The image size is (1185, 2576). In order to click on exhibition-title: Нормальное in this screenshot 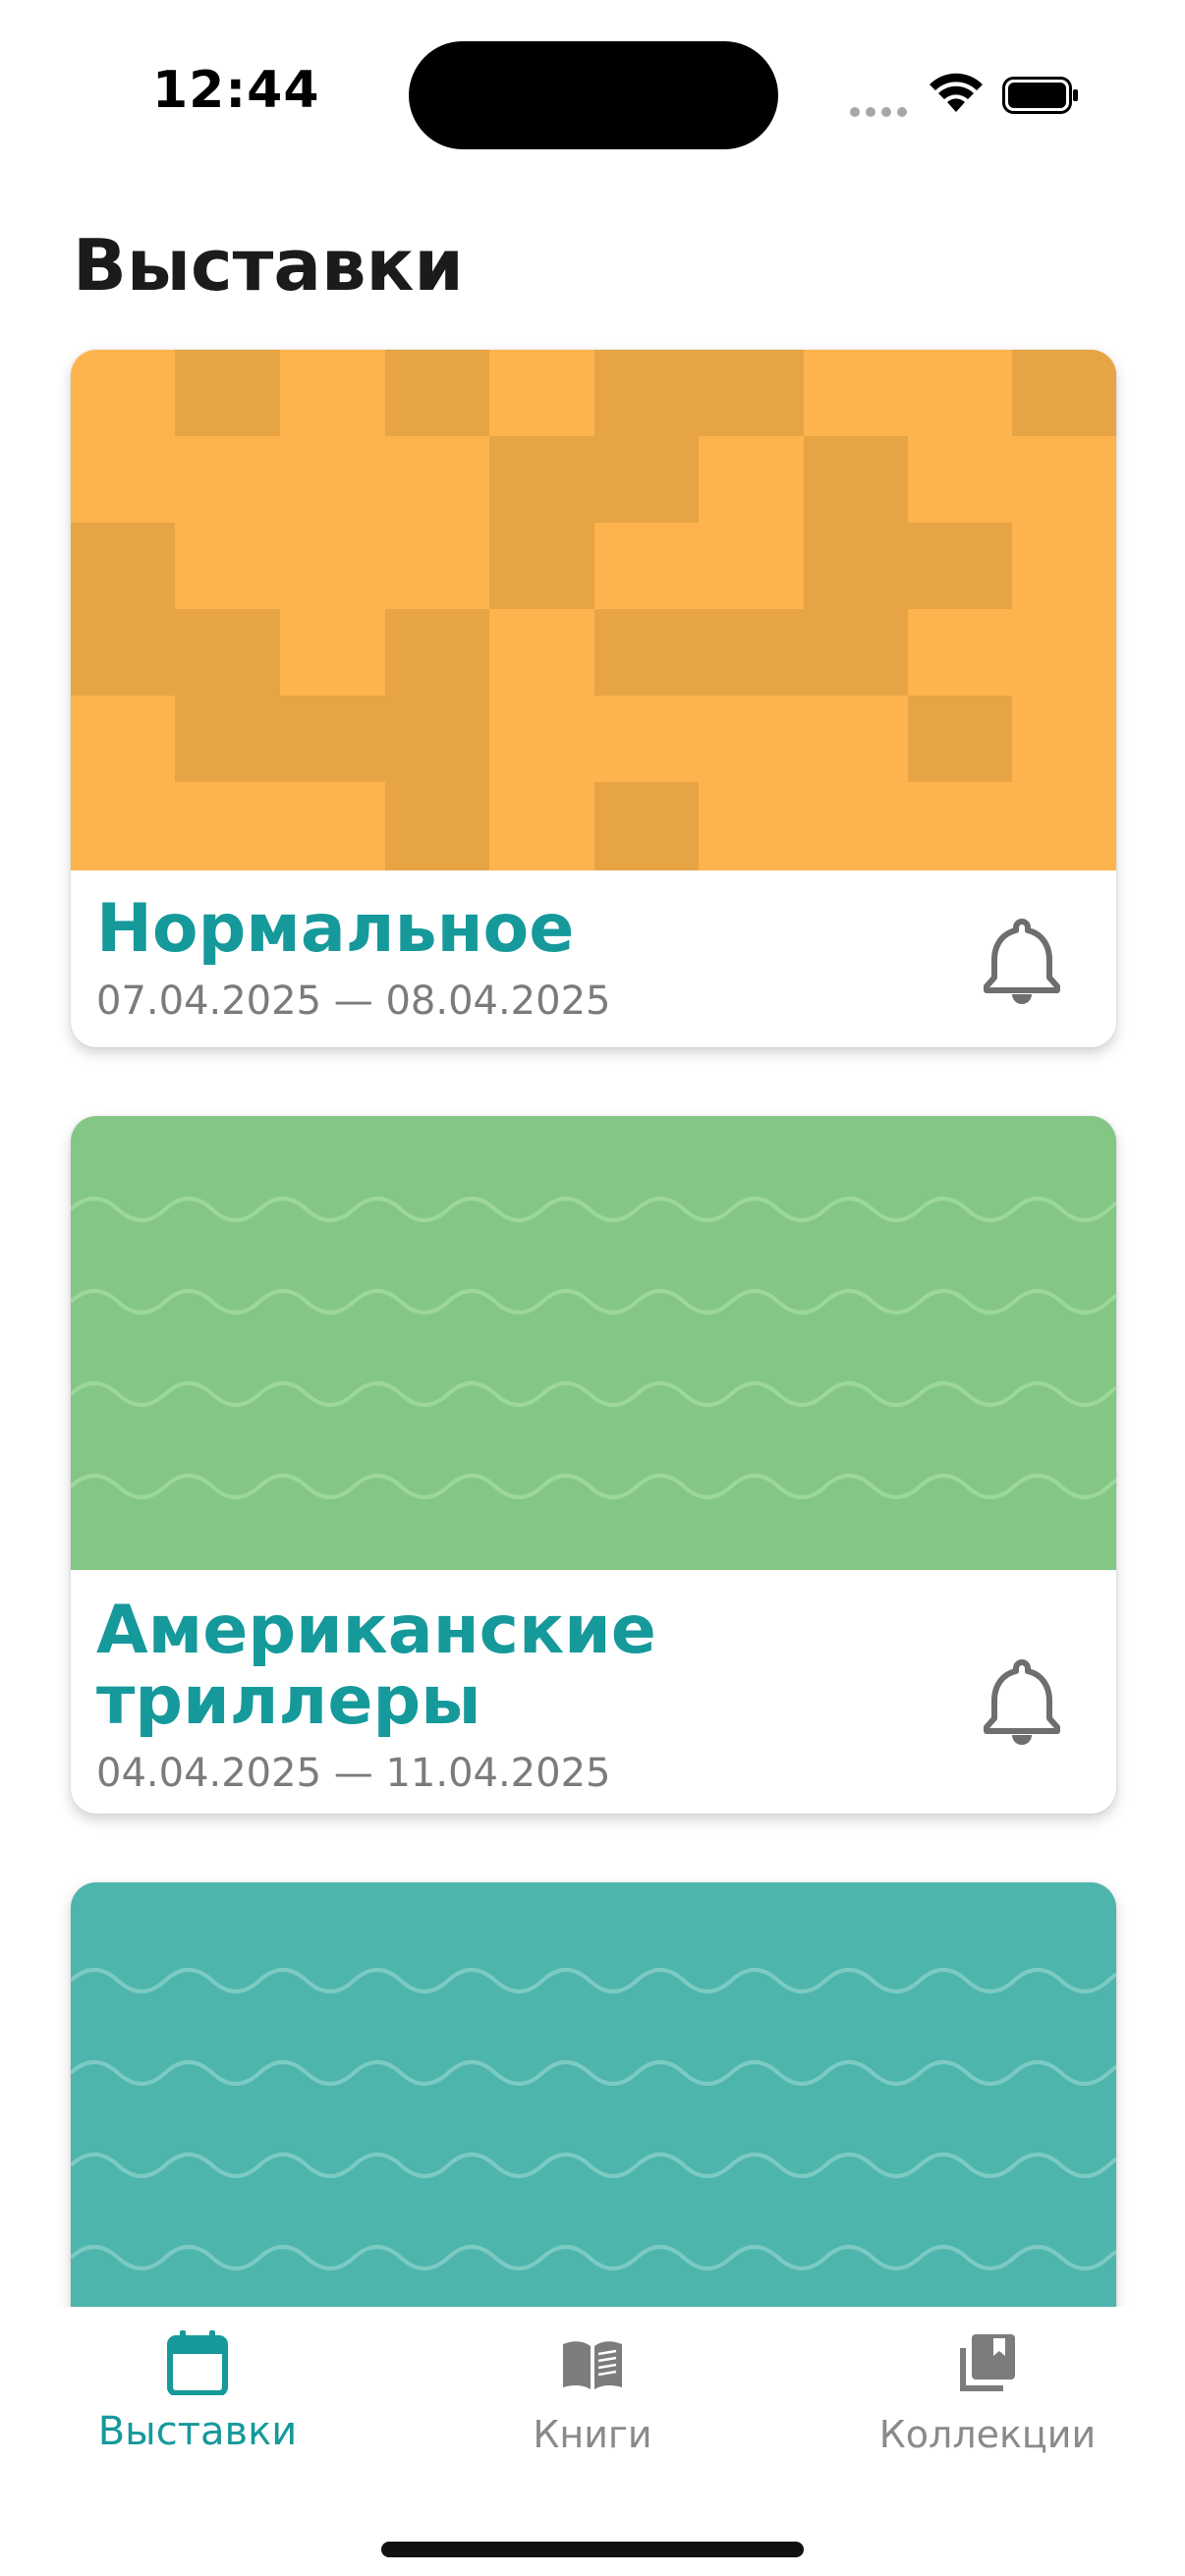, I will do `click(336, 929)`.